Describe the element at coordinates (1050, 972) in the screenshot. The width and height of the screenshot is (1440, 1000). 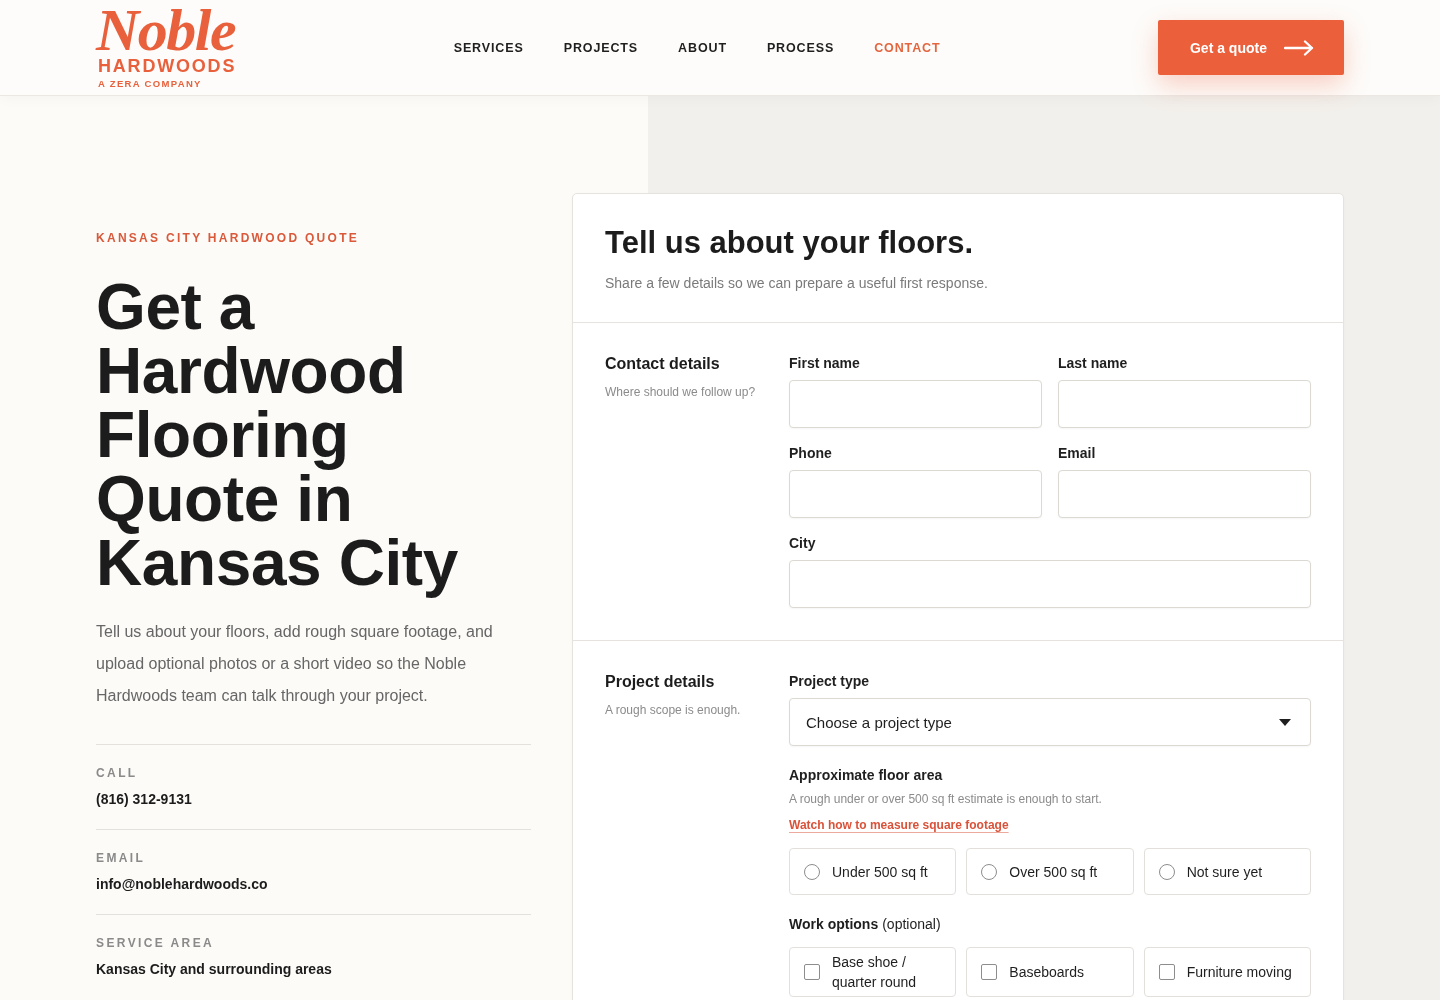
I see `checkbox-option: Baseboards` at that location.